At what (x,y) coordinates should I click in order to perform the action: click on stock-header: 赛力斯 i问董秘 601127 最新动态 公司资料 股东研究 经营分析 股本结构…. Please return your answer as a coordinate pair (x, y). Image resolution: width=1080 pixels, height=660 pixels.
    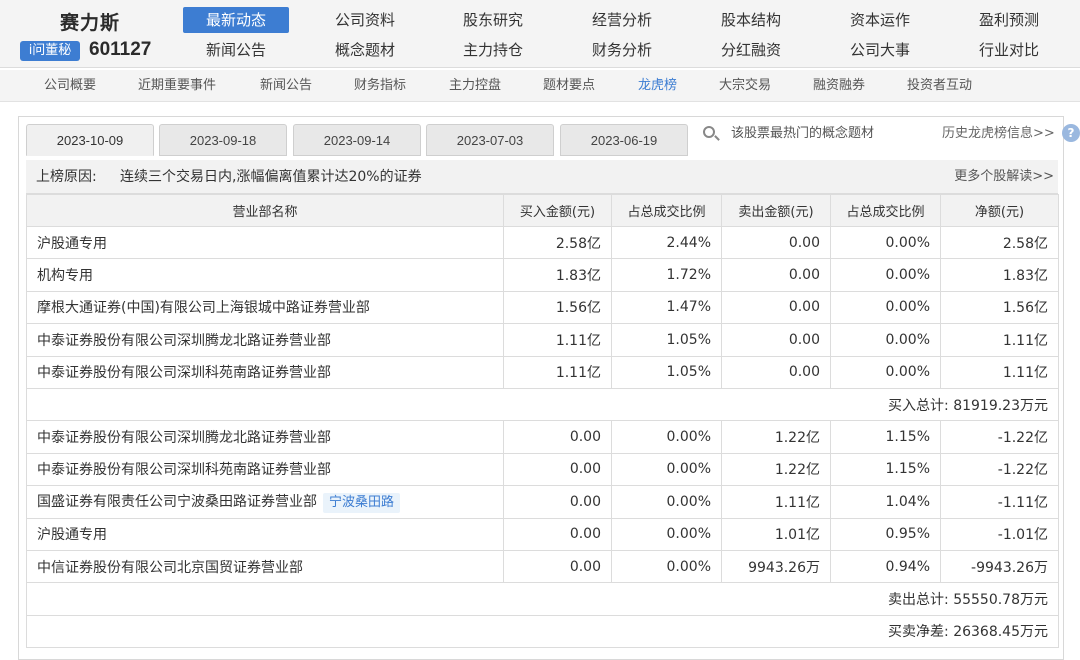
    Looking at the image, I should click on (540, 34).